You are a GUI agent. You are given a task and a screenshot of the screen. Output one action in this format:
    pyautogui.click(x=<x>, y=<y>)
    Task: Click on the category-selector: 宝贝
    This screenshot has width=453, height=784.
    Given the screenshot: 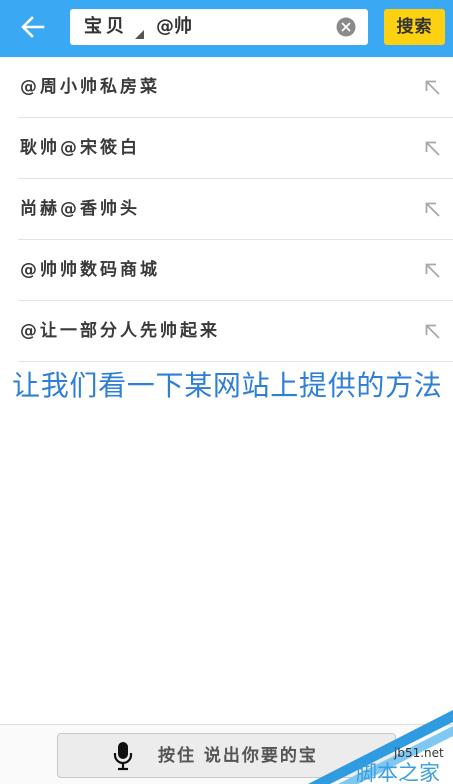 What is the action you would take?
    pyautogui.click(x=117, y=27)
    